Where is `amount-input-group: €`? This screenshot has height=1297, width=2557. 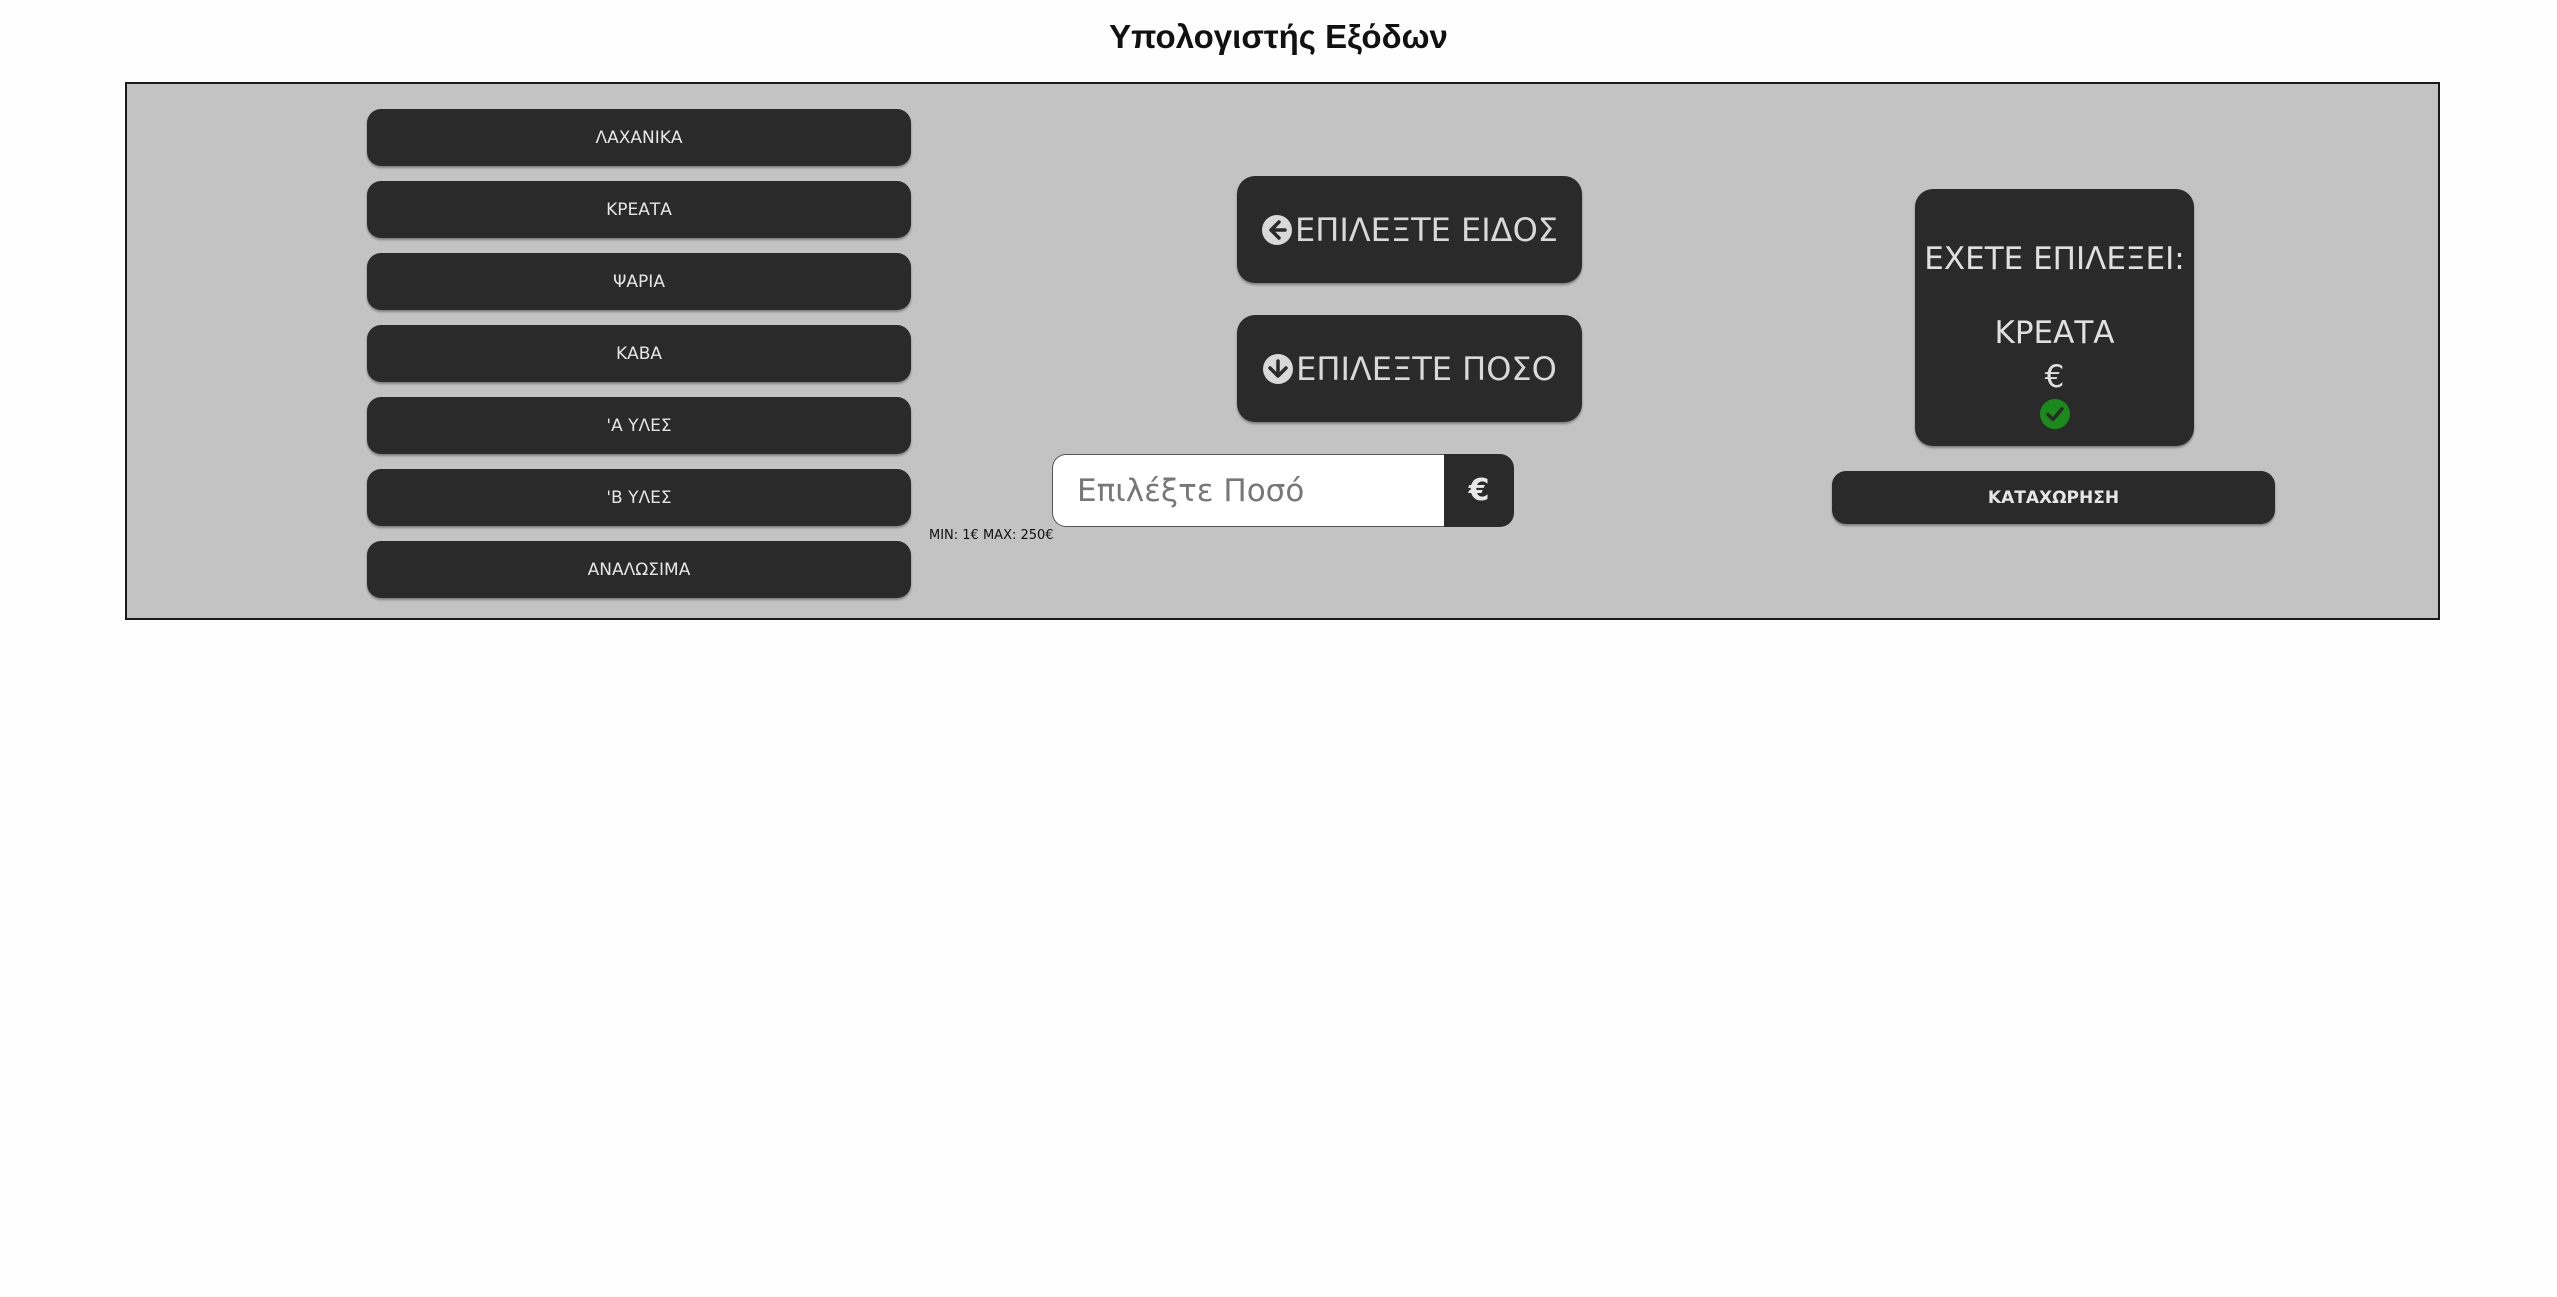
amount-input-group: € is located at coordinates (1283, 490).